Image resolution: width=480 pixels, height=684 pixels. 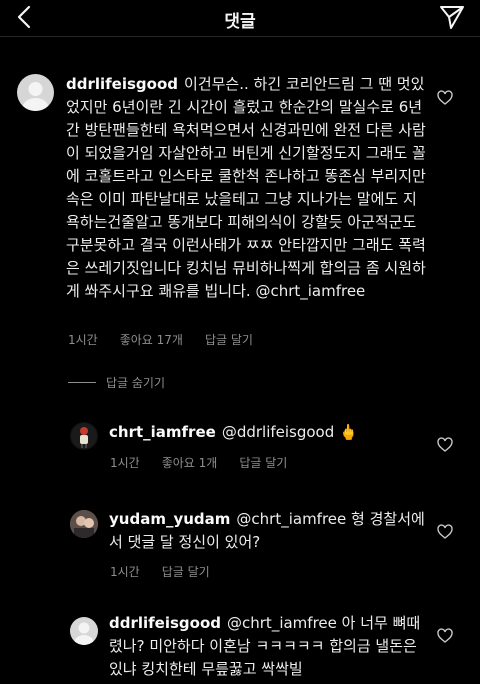 What do you see at coordinates (240, 22) in the screenshot?
I see `page-title: 댓글` at bounding box center [240, 22].